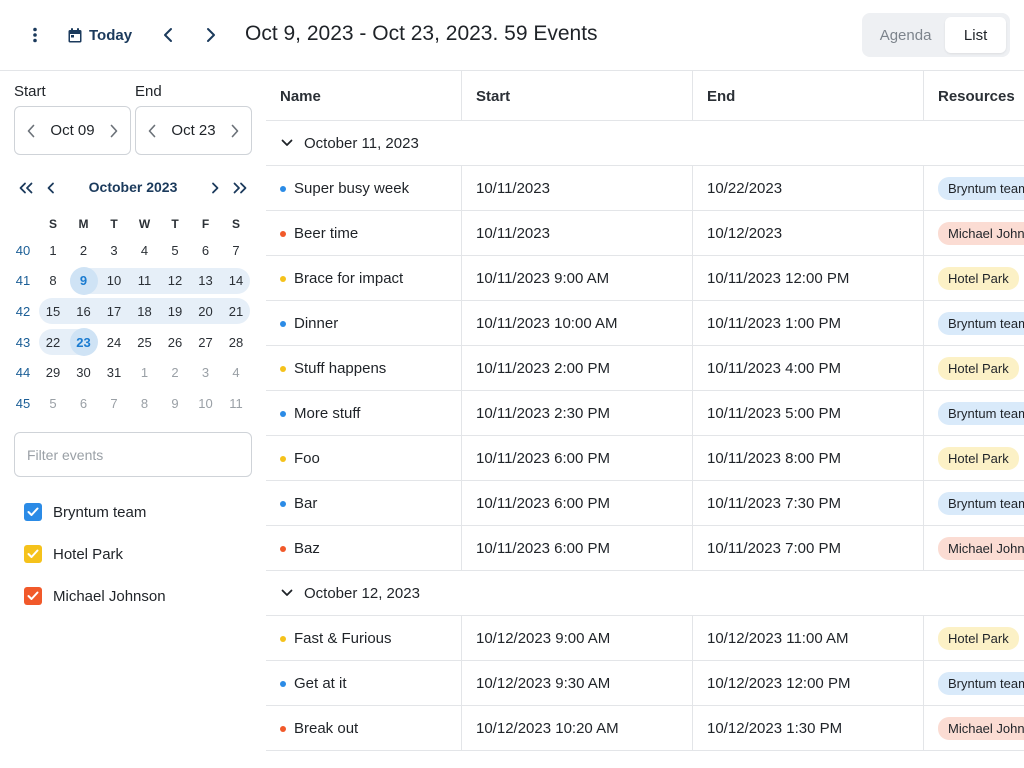  Describe the element at coordinates (236, 342) in the screenshot. I see `calendar-day: 28` at that location.